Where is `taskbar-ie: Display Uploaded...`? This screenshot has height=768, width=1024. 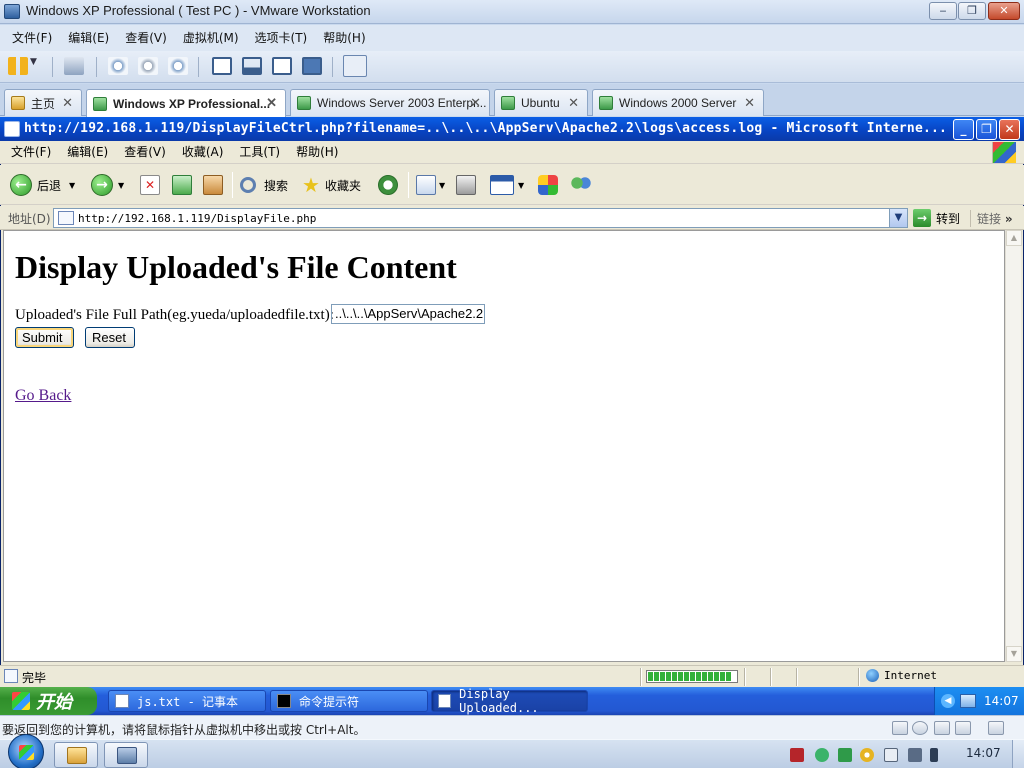
taskbar-ie: Display Uploaded... is located at coordinates (509, 701).